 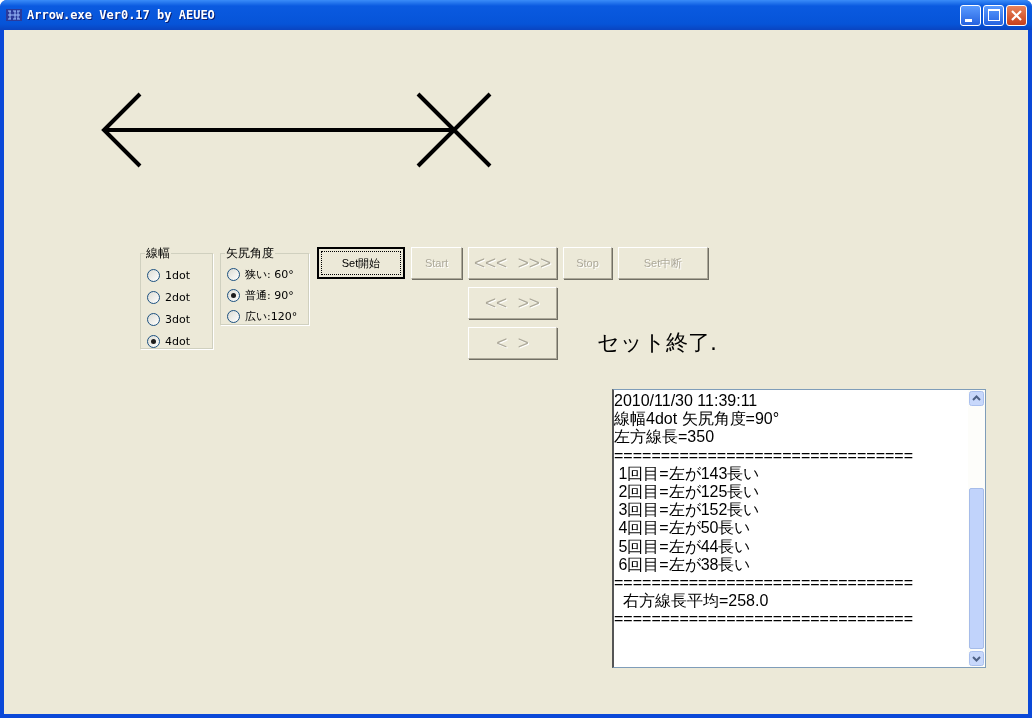 I want to click on log-line: 1回目=左が143長い, so click(x=689, y=473).